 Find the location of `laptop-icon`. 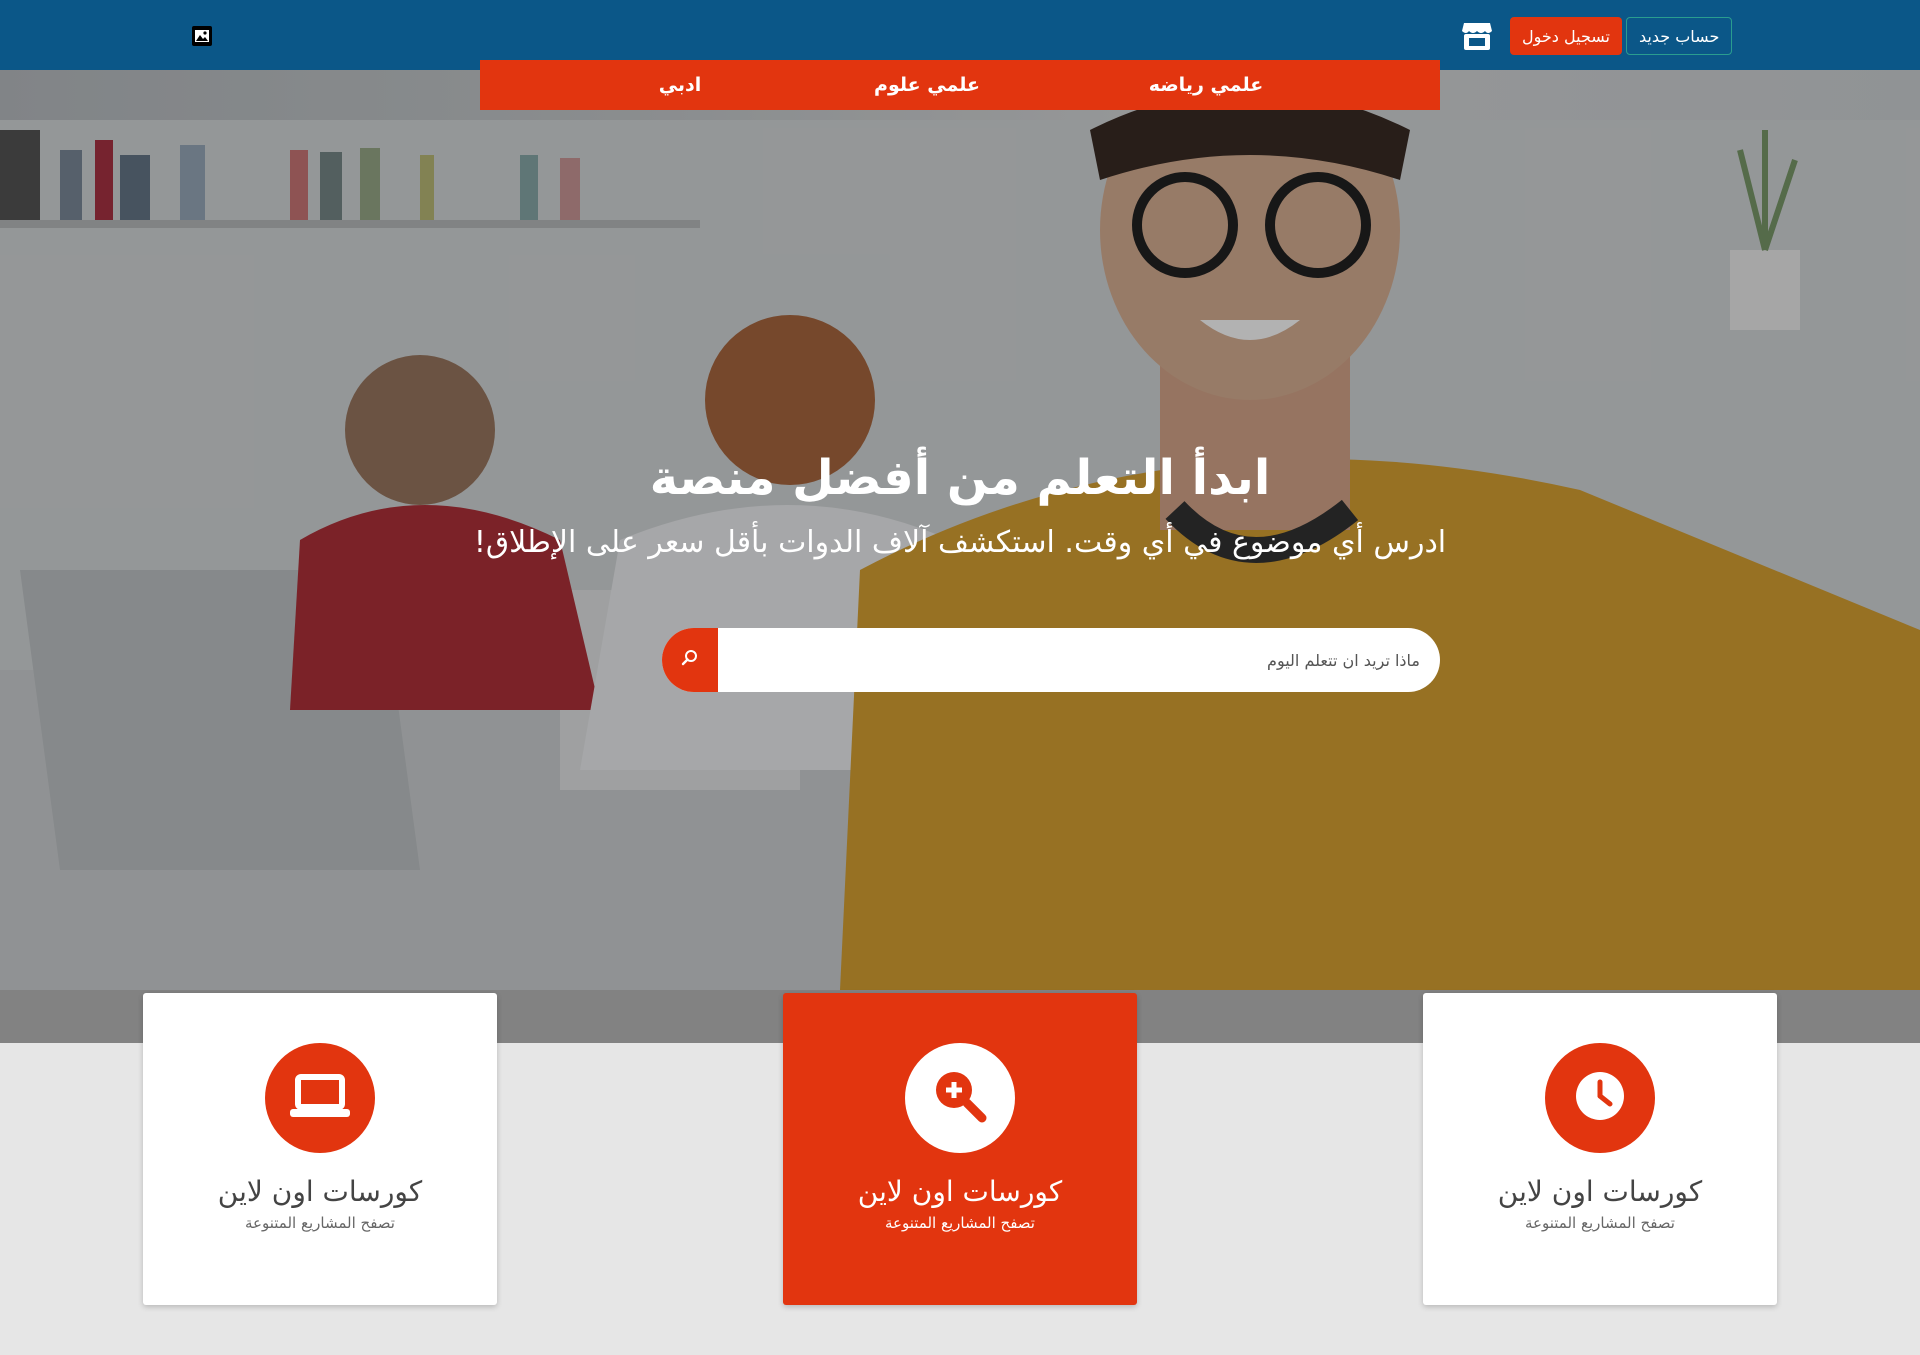

laptop-icon is located at coordinates (320, 1098).